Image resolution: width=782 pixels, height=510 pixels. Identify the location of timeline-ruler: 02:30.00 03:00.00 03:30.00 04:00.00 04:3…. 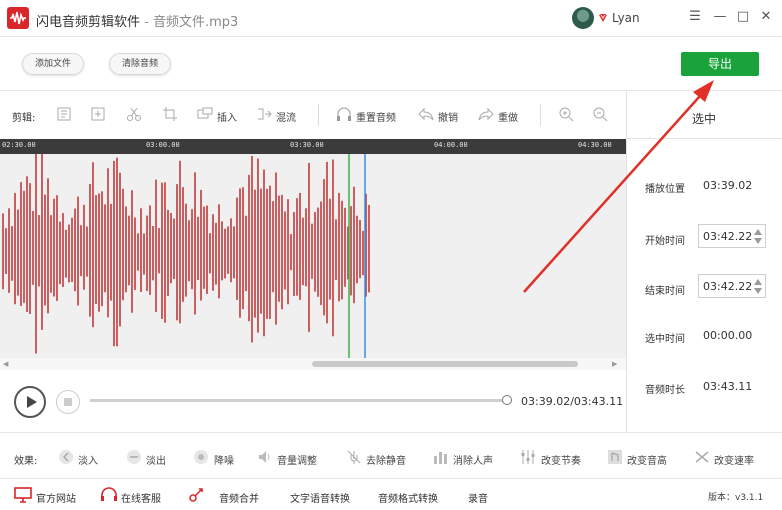
(313, 146).